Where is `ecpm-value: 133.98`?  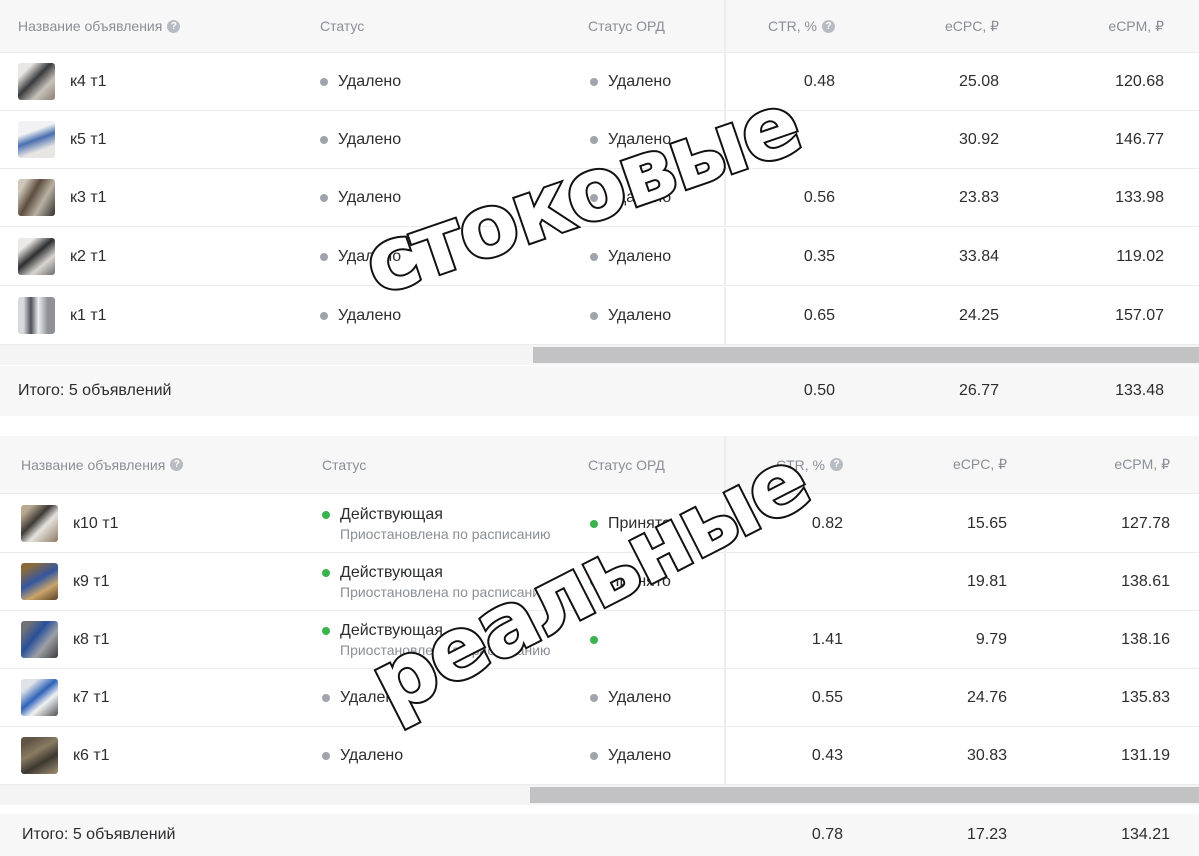 ecpm-value: 133.98 is located at coordinates (1139, 197).